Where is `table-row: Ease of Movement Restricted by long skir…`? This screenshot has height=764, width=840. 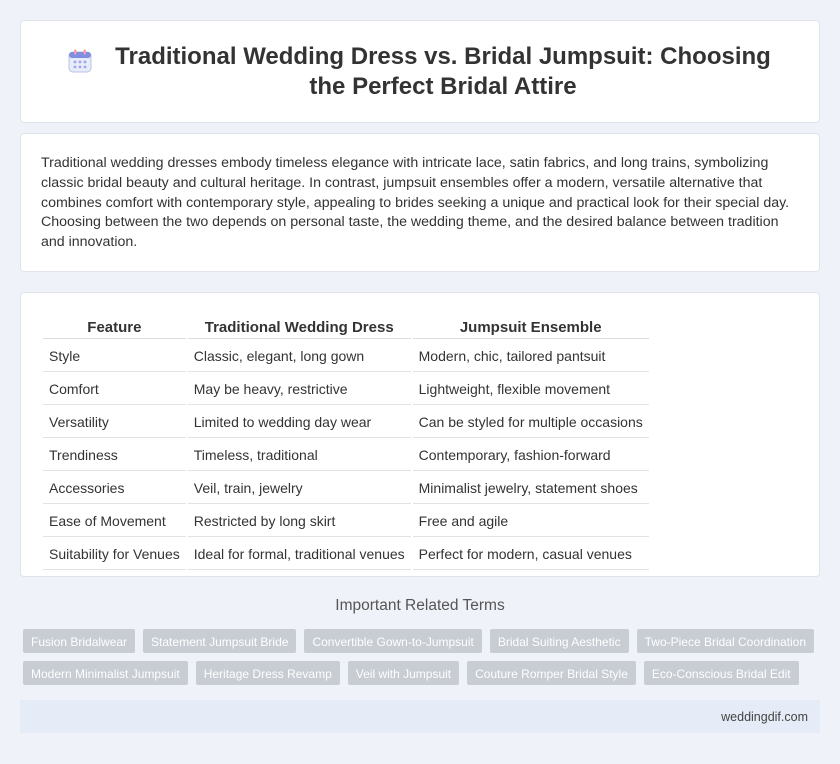
table-row: Ease of Movement Restricted by long skir… is located at coordinates (346, 521).